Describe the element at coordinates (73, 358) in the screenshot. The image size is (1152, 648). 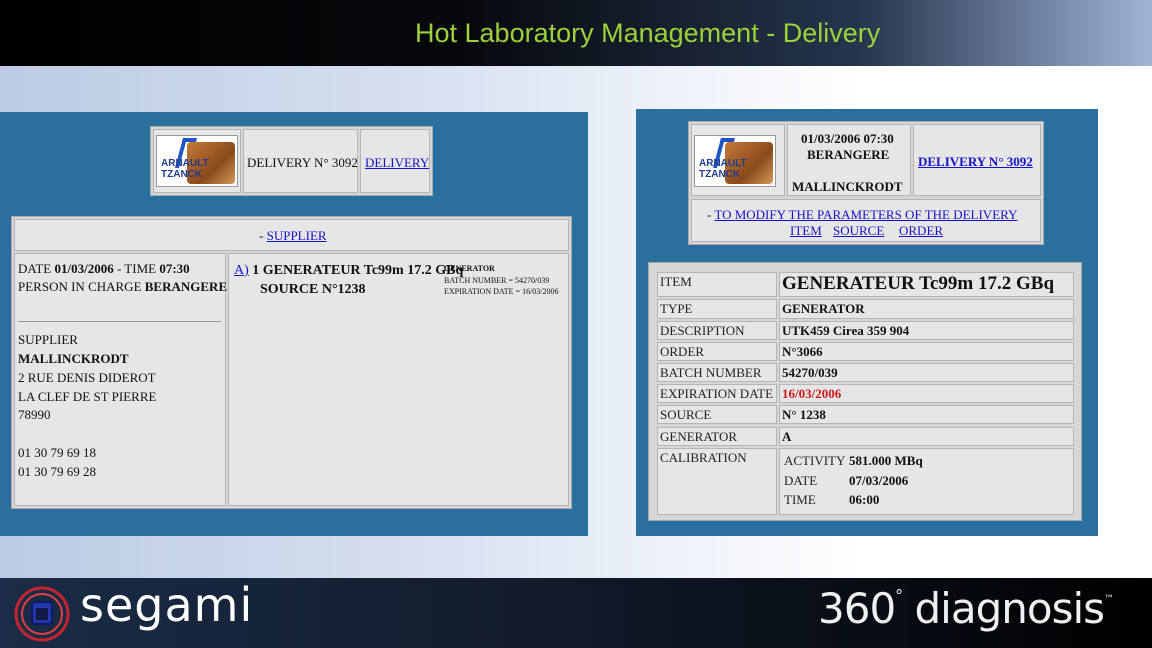
I see `supplier-name: MALLINCKRODT` at that location.